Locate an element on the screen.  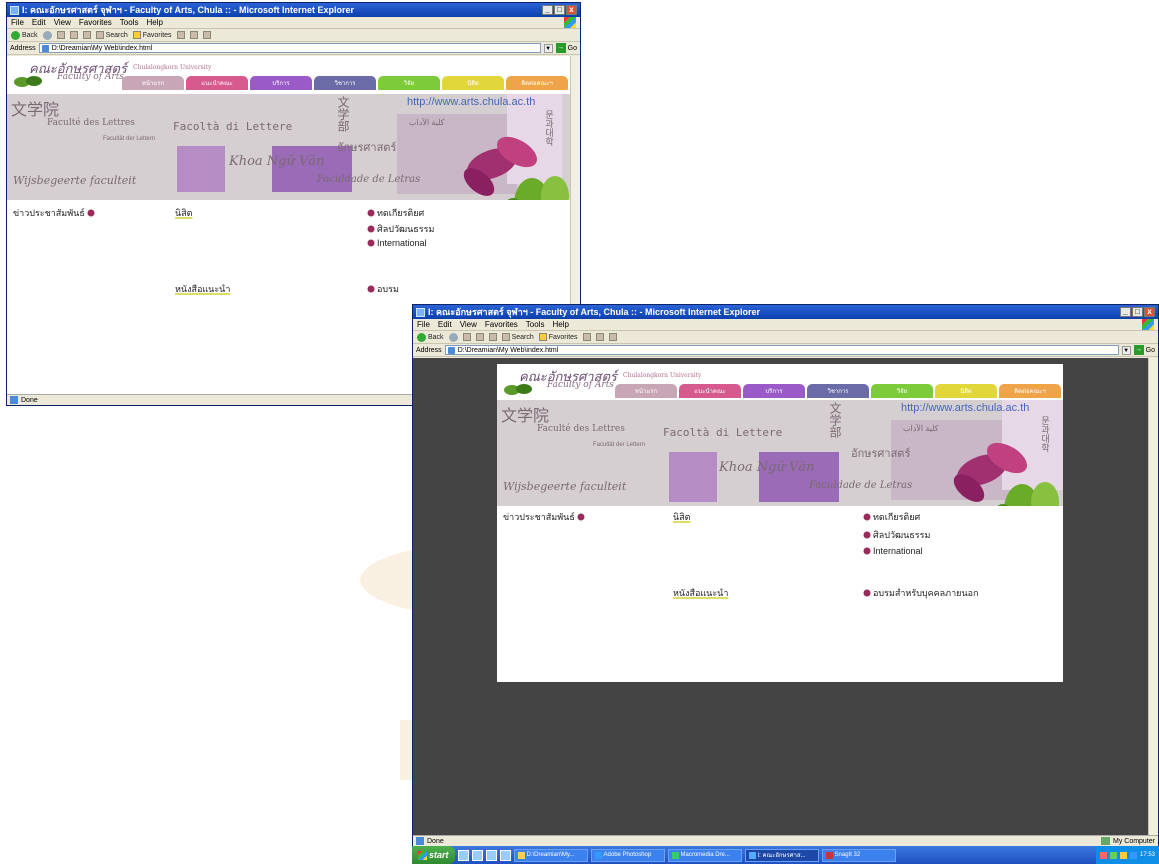
computer-zone-icon is located at coordinates (1105, 841).